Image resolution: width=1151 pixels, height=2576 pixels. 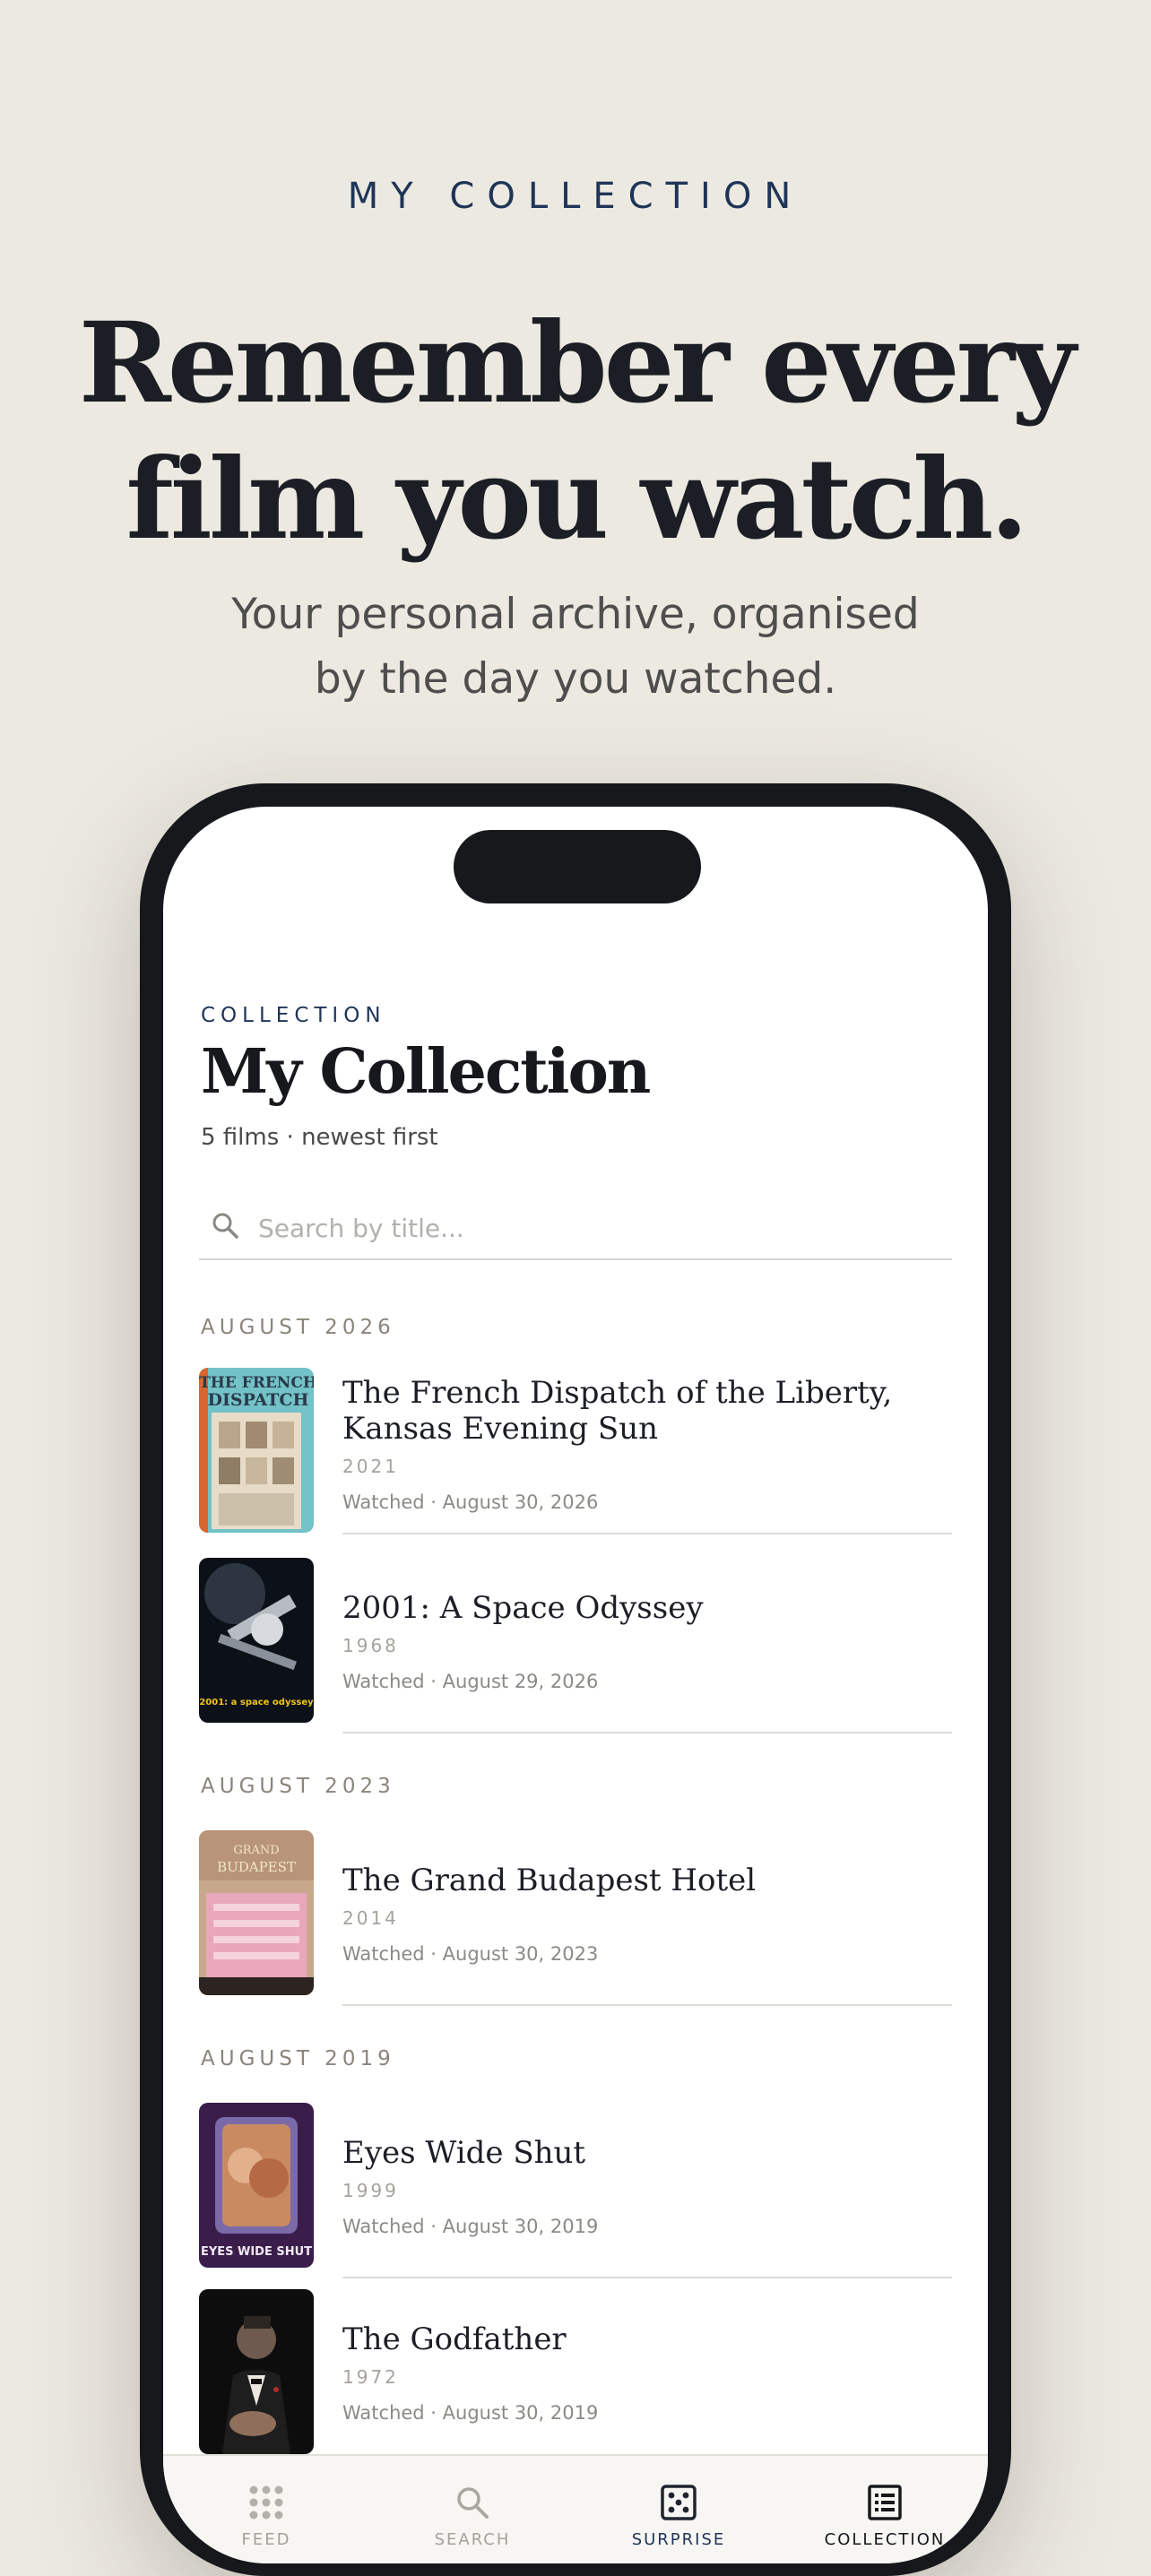 I want to click on poster-godfather, so click(x=256, y=2371).